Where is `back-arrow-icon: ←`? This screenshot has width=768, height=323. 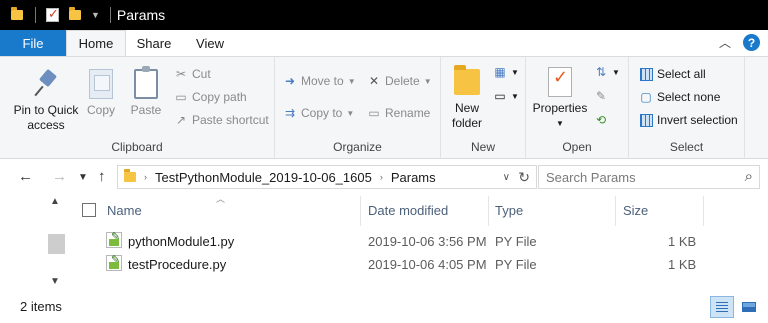 back-arrow-icon: ← is located at coordinates (25, 176).